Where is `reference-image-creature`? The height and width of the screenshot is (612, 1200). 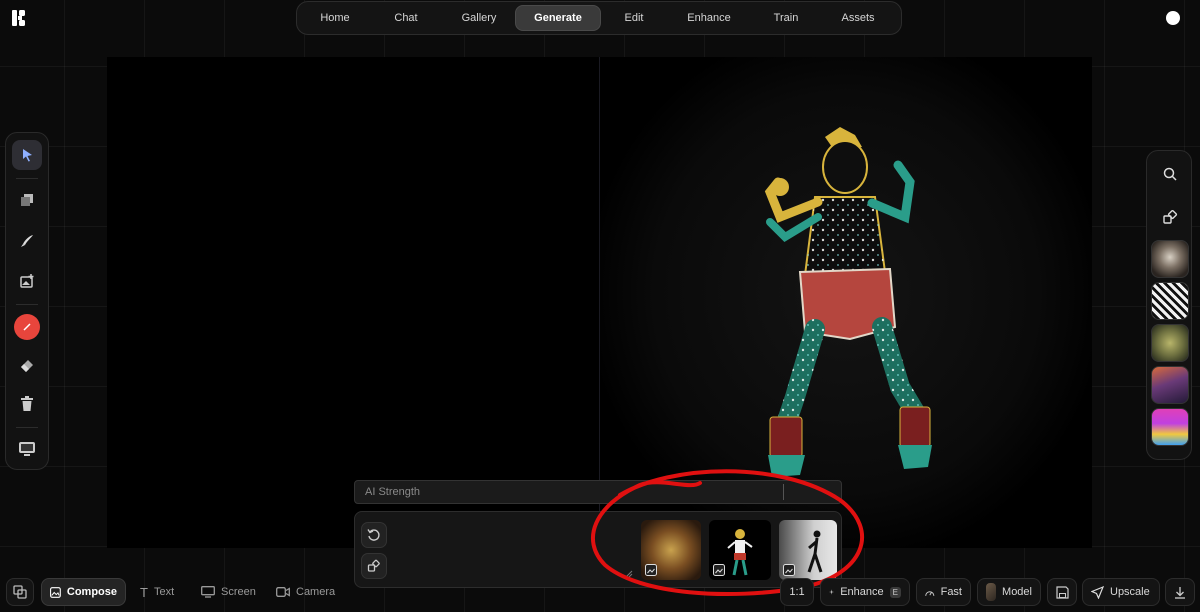
reference-image-creature is located at coordinates (671, 550).